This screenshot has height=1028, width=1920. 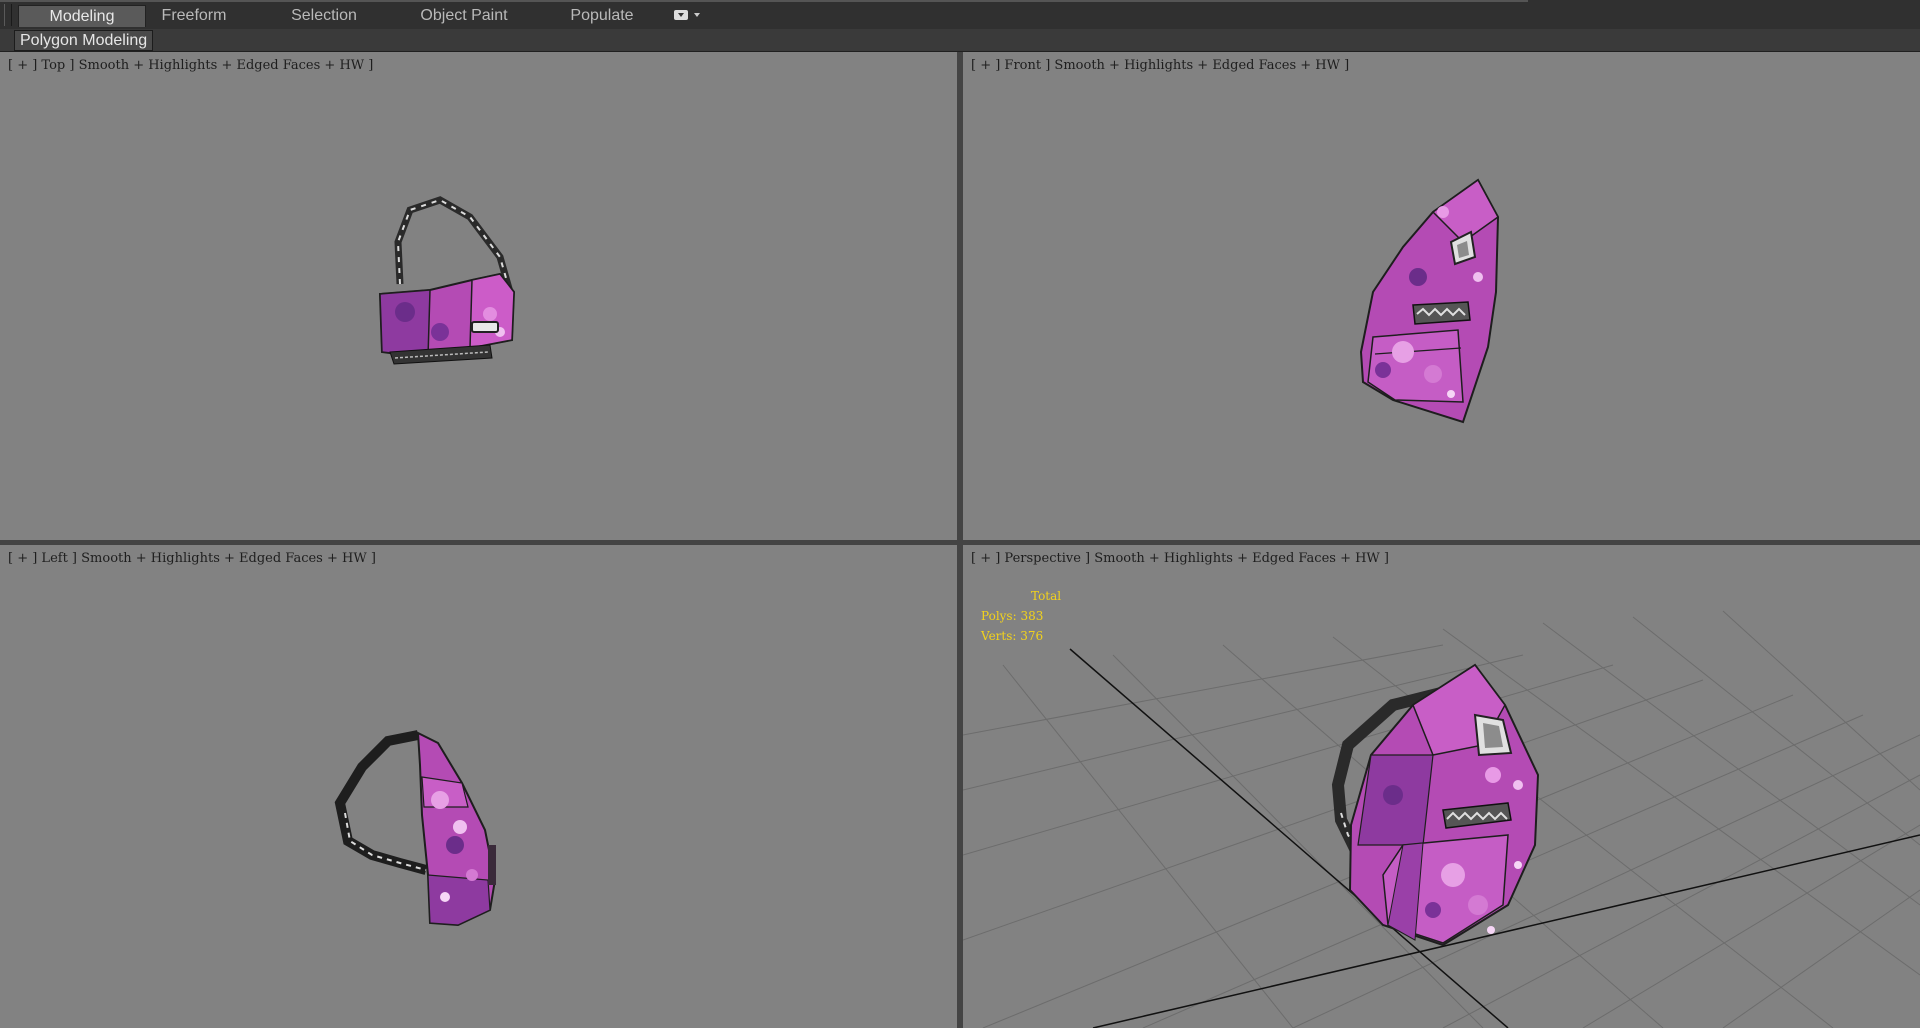 I want to click on ribbon-panel: Polygon Modeling, so click(x=960, y=40).